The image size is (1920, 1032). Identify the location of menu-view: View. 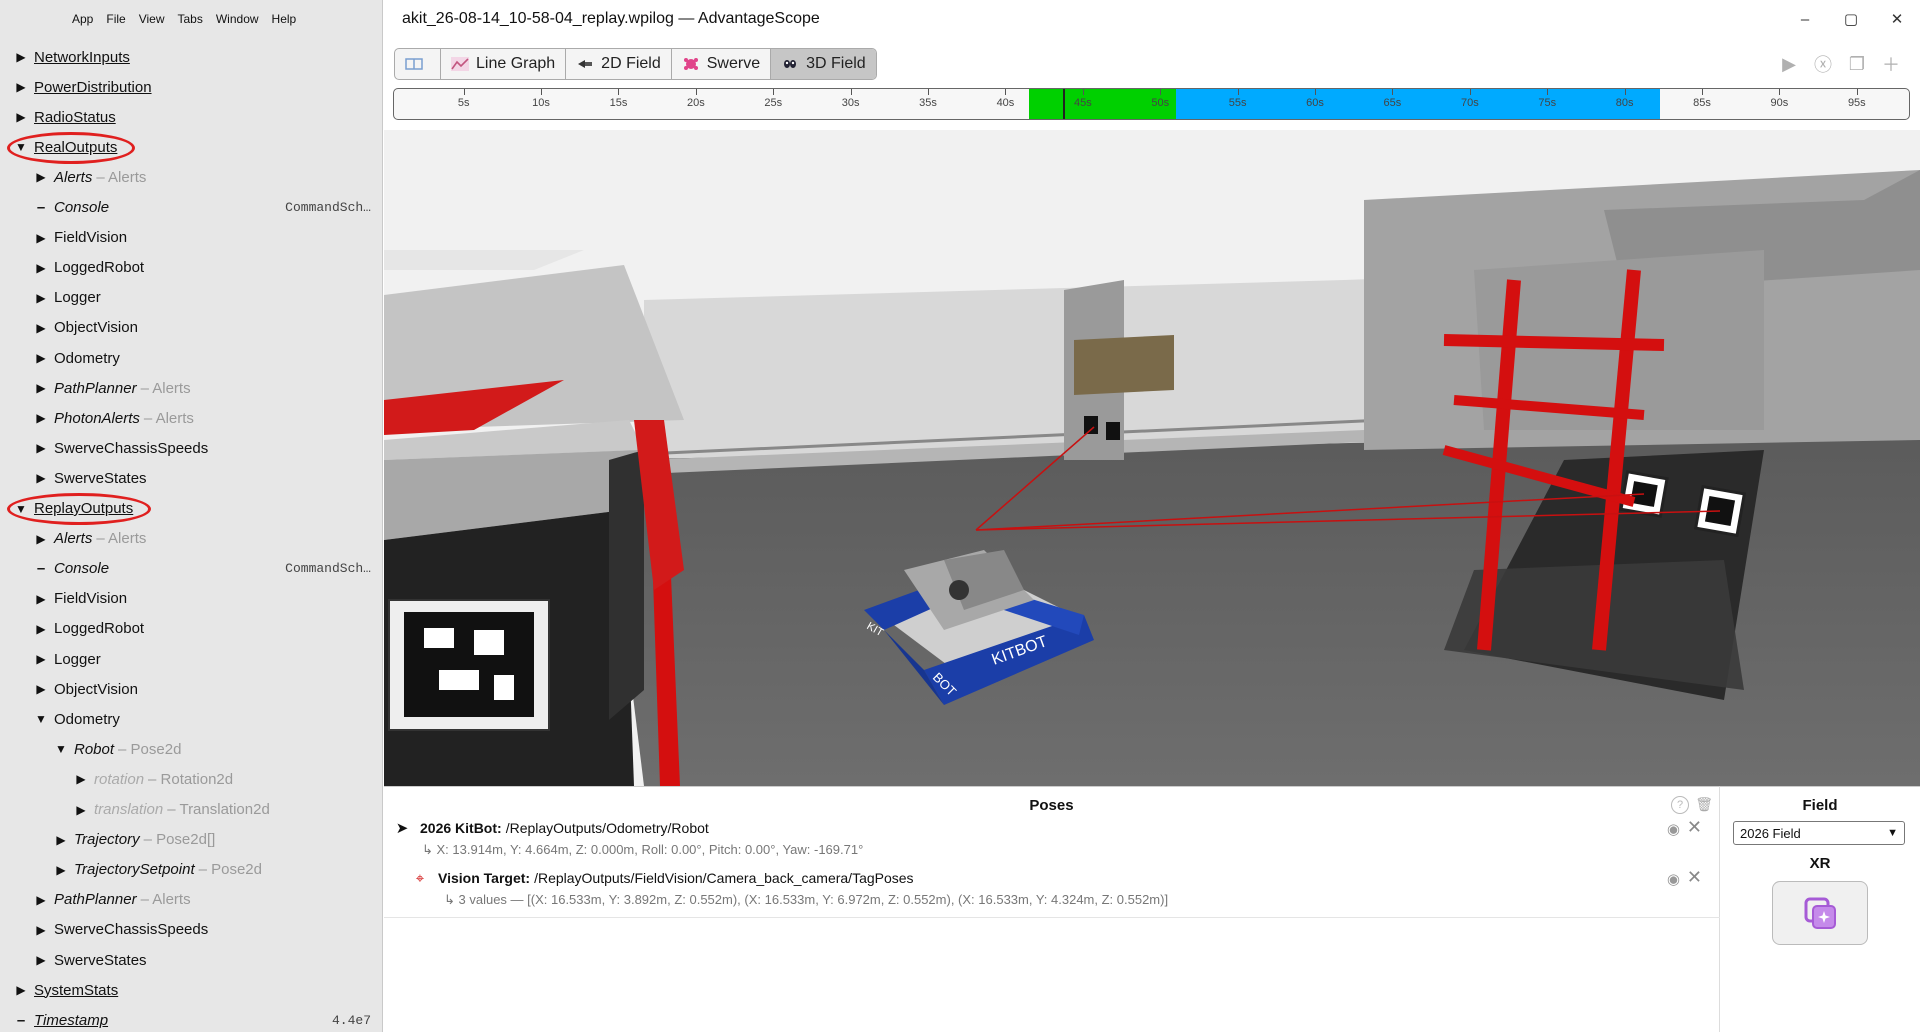
(152, 19).